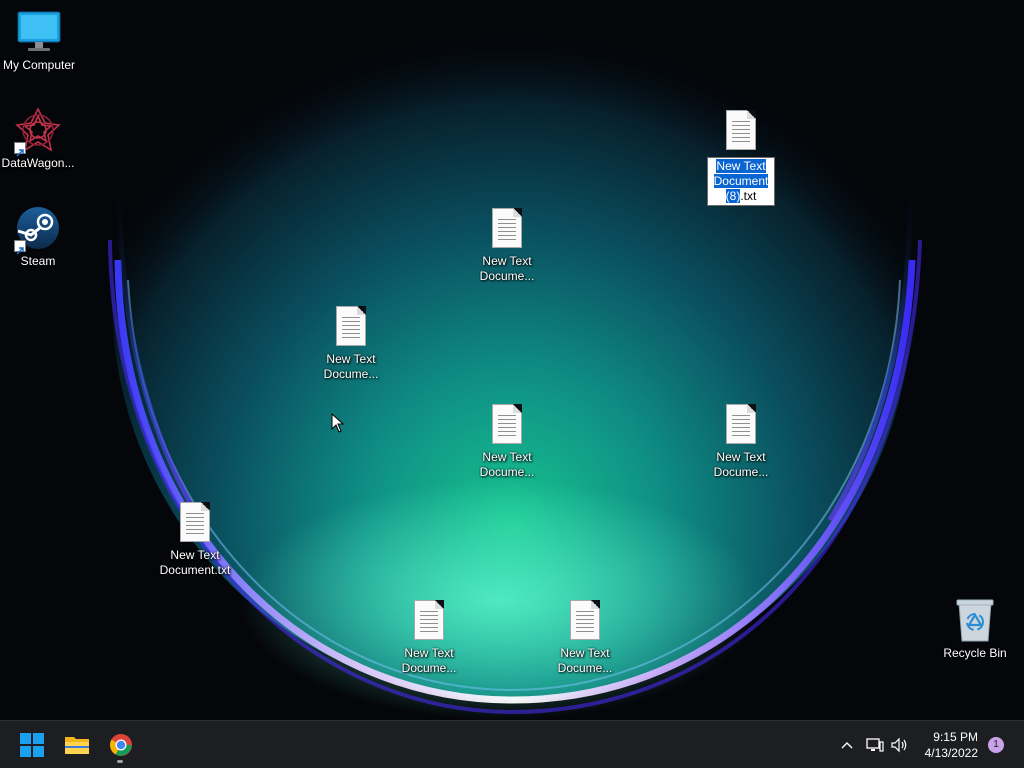  I want to click on desktop-icon-label: New Text Document.txt, so click(195, 562).